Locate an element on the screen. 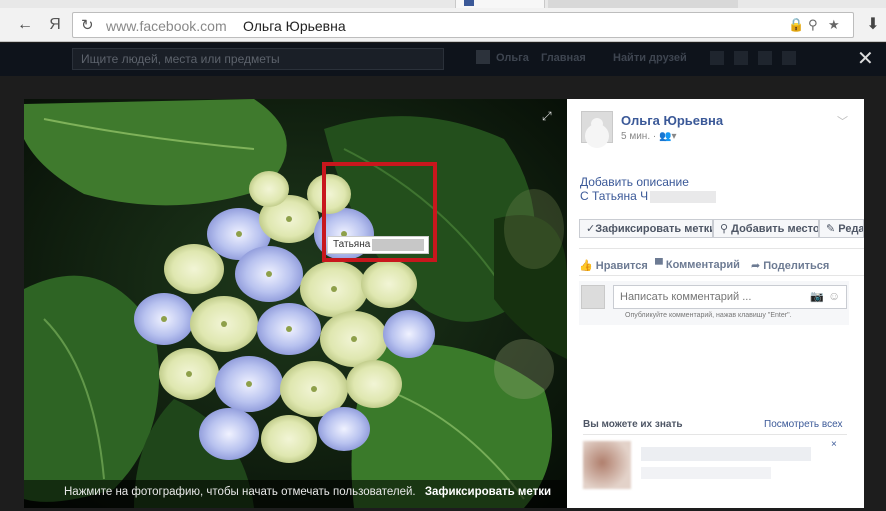 The width and height of the screenshot is (886, 511). url-page-title: Ольга Юрьевна is located at coordinates (294, 26).